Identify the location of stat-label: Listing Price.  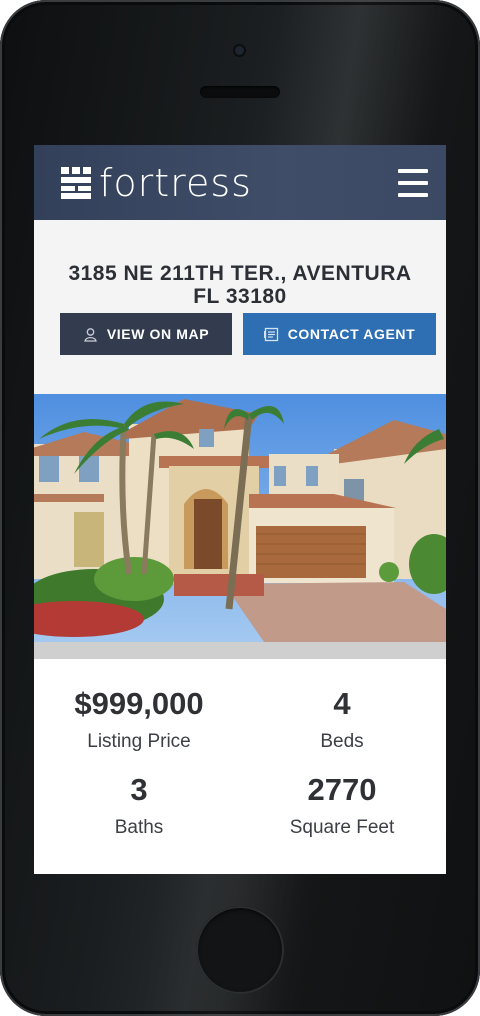
(139, 741).